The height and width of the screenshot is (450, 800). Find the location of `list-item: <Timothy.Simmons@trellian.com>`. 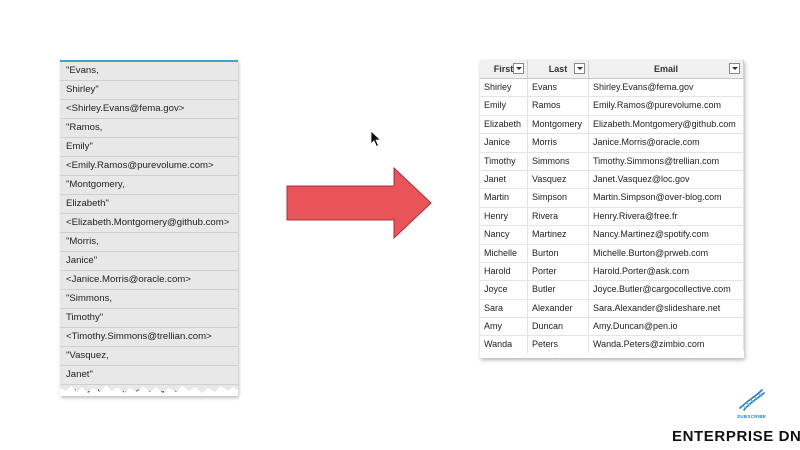

list-item: <Timothy.Simmons@trellian.com> is located at coordinates (149, 337).